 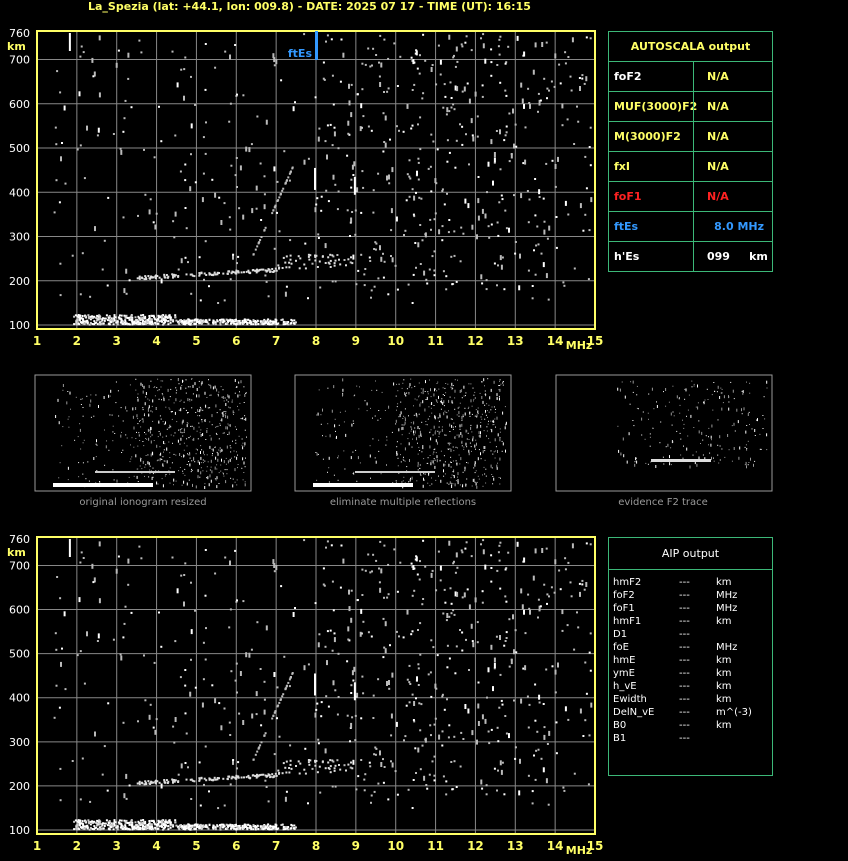 What do you see at coordinates (19, 60) in the screenshot?
I see `top-y-tick-label: 700` at bounding box center [19, 60].